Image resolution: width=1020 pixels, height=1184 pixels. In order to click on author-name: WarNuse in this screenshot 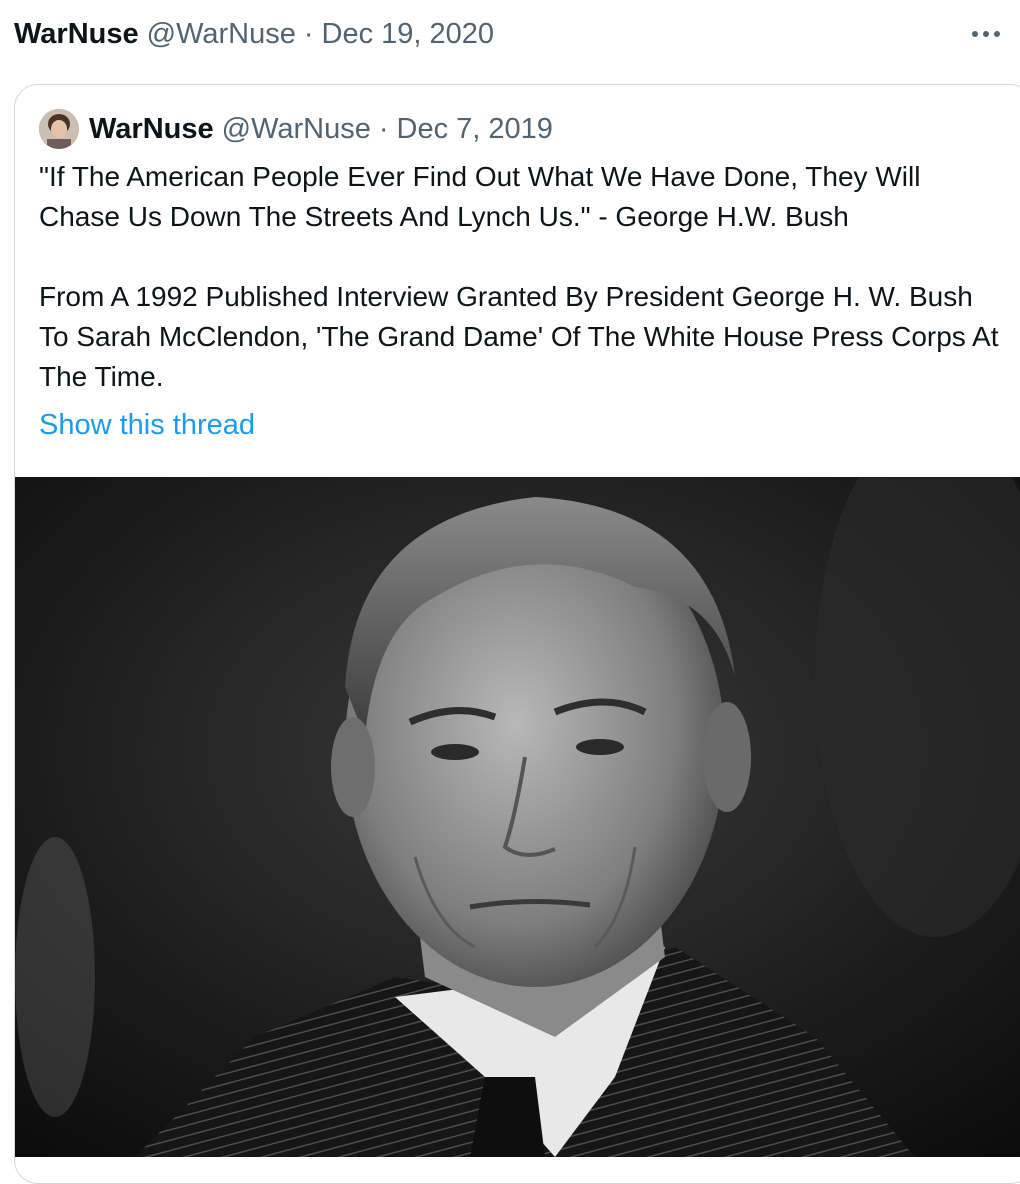, I will do `click(76, 34)`.